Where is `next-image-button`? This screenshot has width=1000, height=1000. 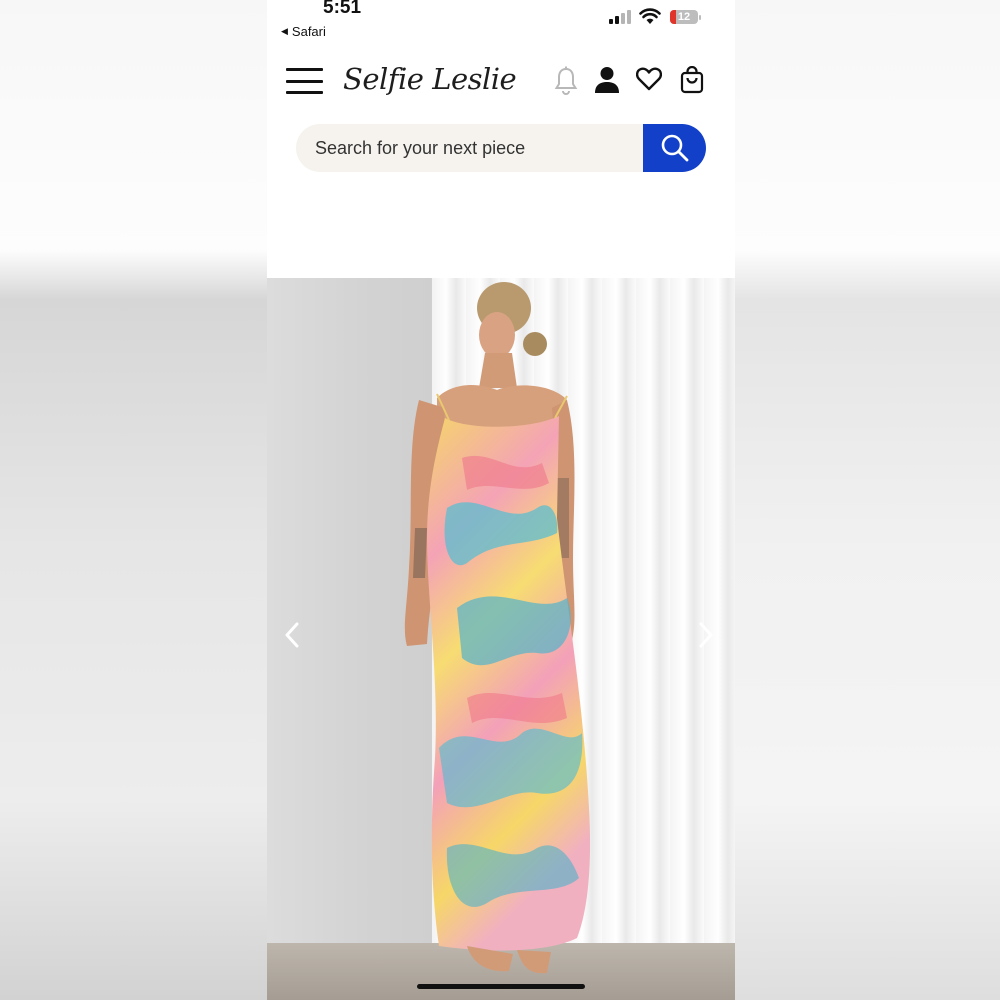 next-image-button is located at coordinates (706, 635).